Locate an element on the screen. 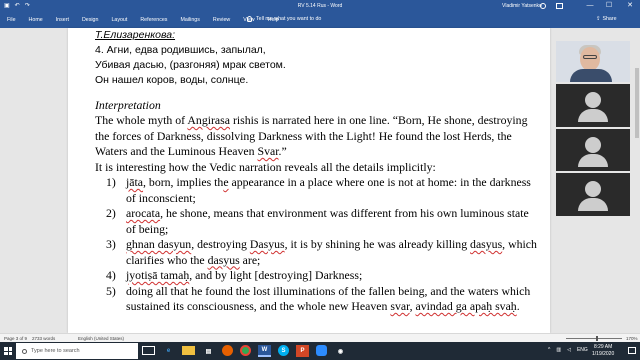 The height and width of the screenshot is (360, 640). word-svar: Svar is located at coordinates (268, 151).